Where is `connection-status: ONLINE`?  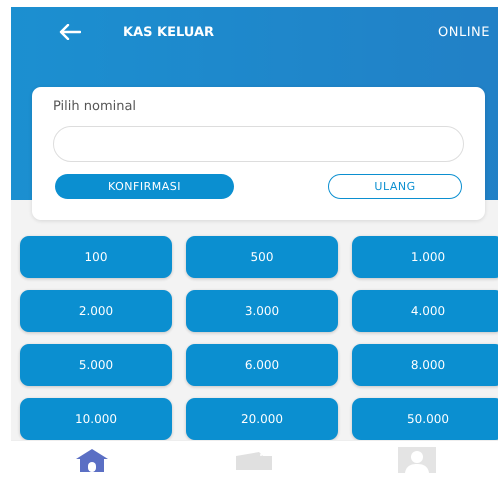
connection-status: ONLINE is located at coordinates (464, 32).